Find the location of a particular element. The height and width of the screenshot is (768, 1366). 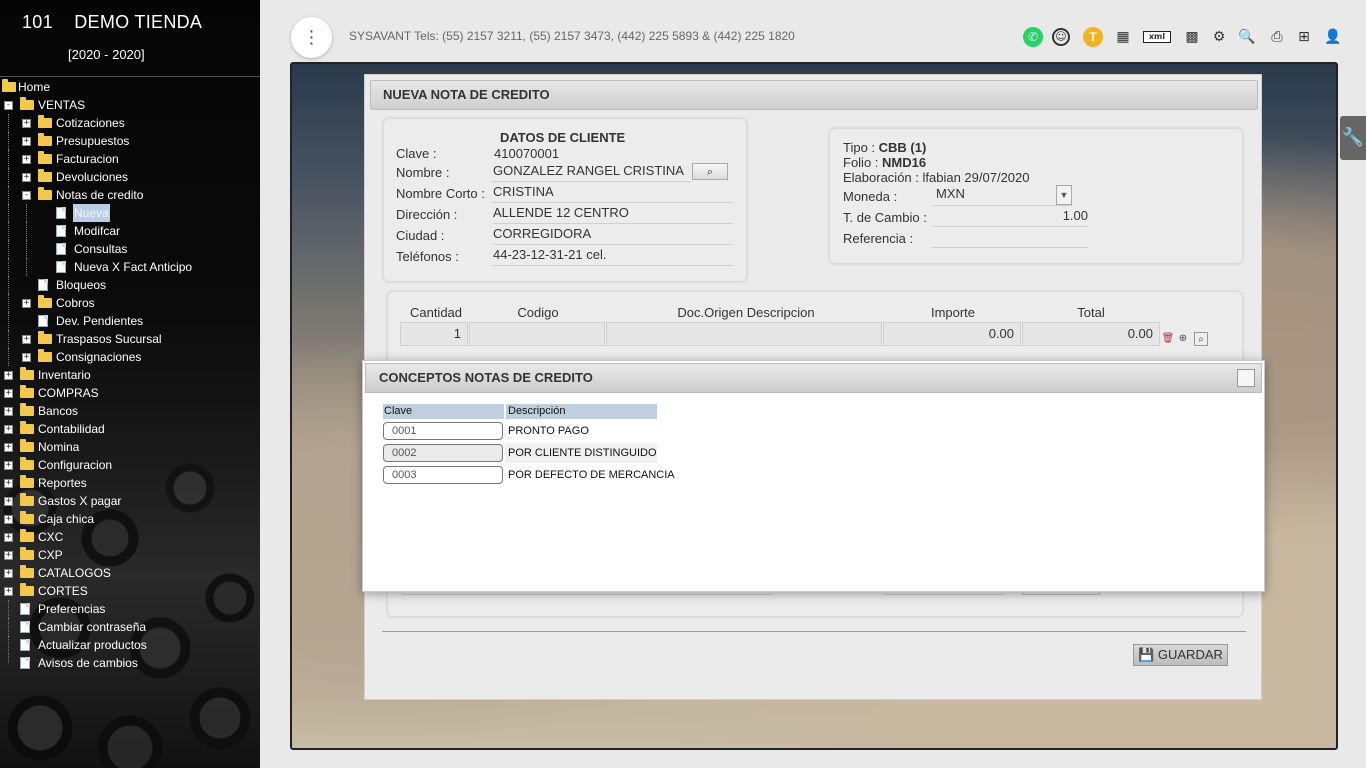

whatsapp-icon: ✆ is located at coordinates (1033, 37).